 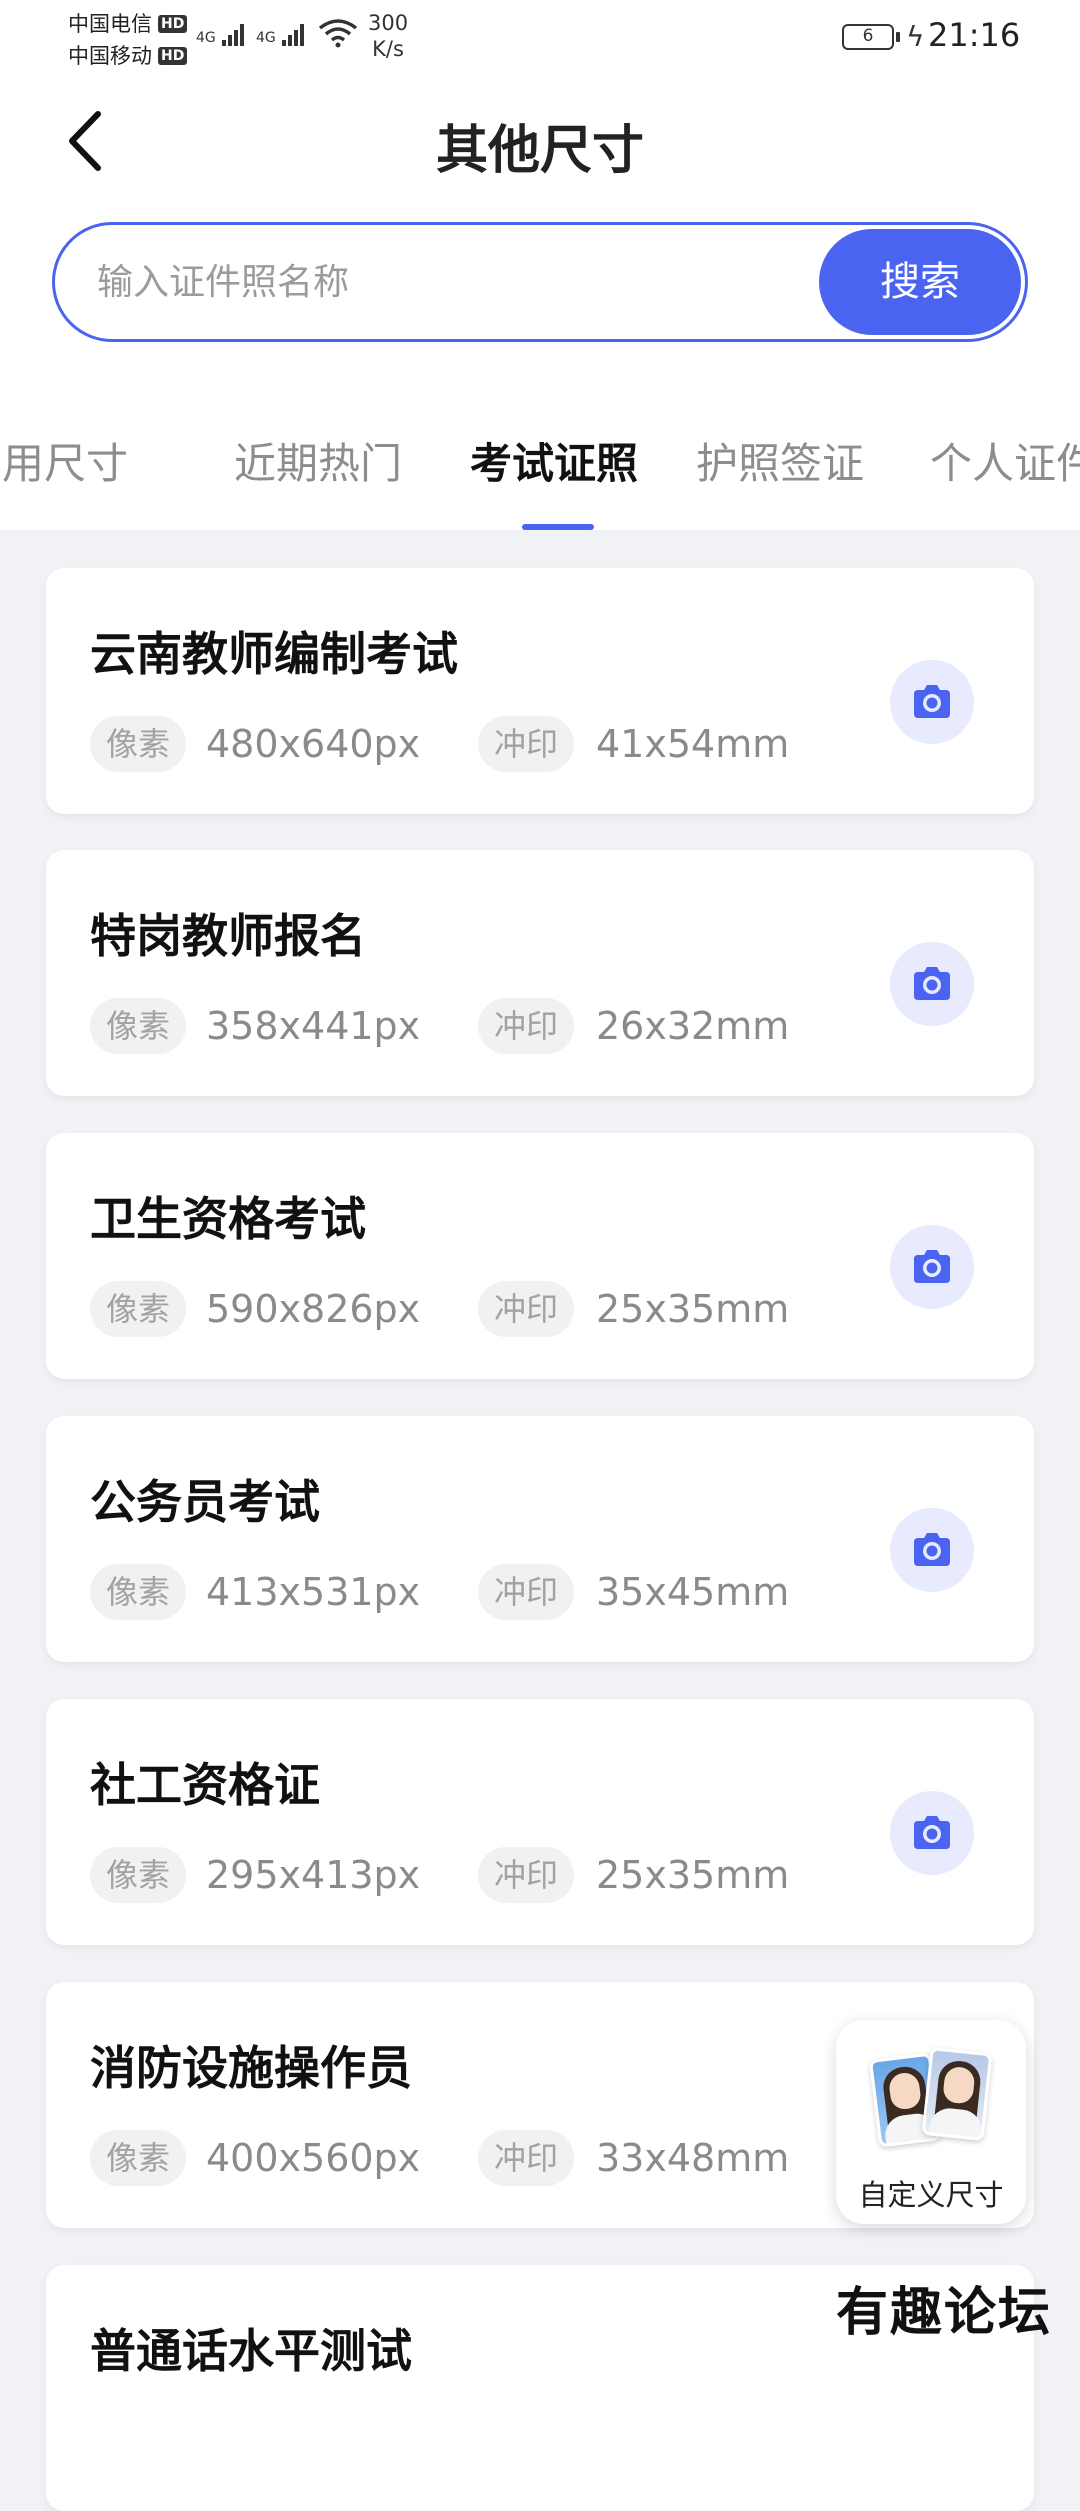 I want to click on carrier-2: 中国移动, so click(x=110, y=56).